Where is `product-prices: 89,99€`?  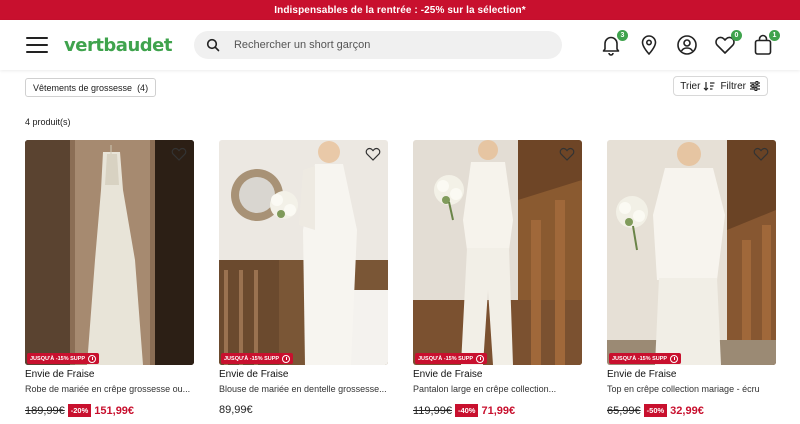
product-prices: 89,99€ is located at coordinates (303, 410).